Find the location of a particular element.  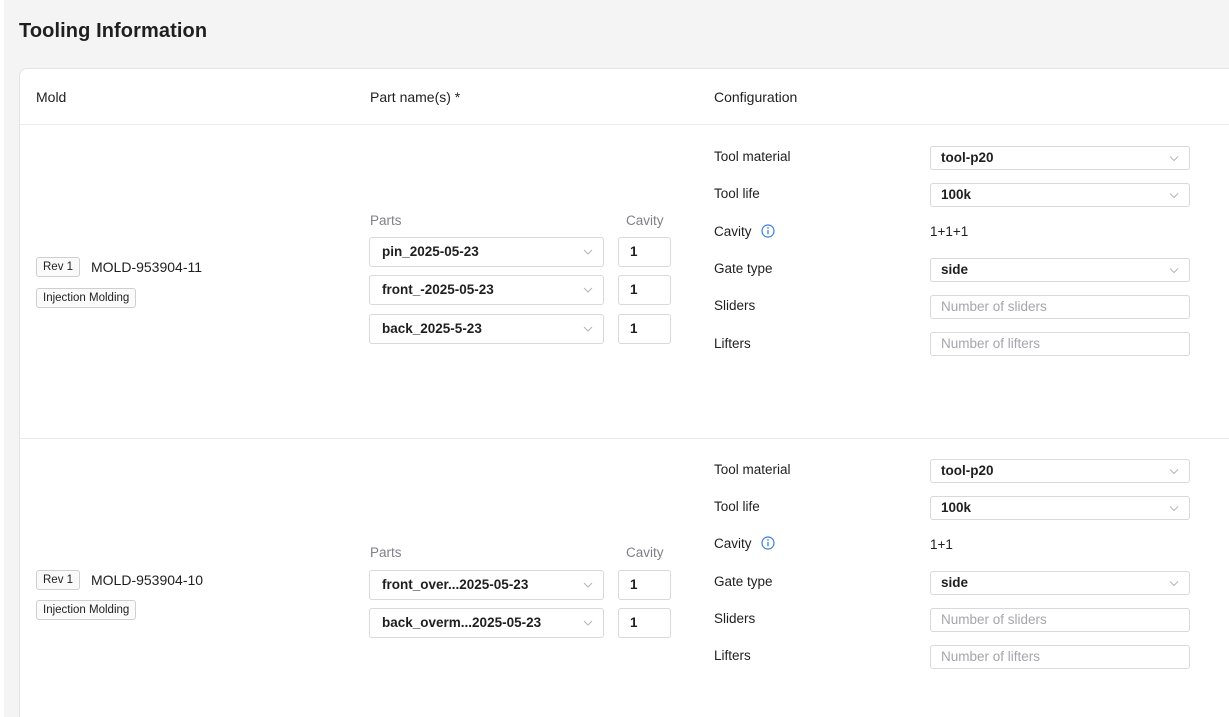

part-select: front_over...2025-05-23 is located at coordinates (486, 585).